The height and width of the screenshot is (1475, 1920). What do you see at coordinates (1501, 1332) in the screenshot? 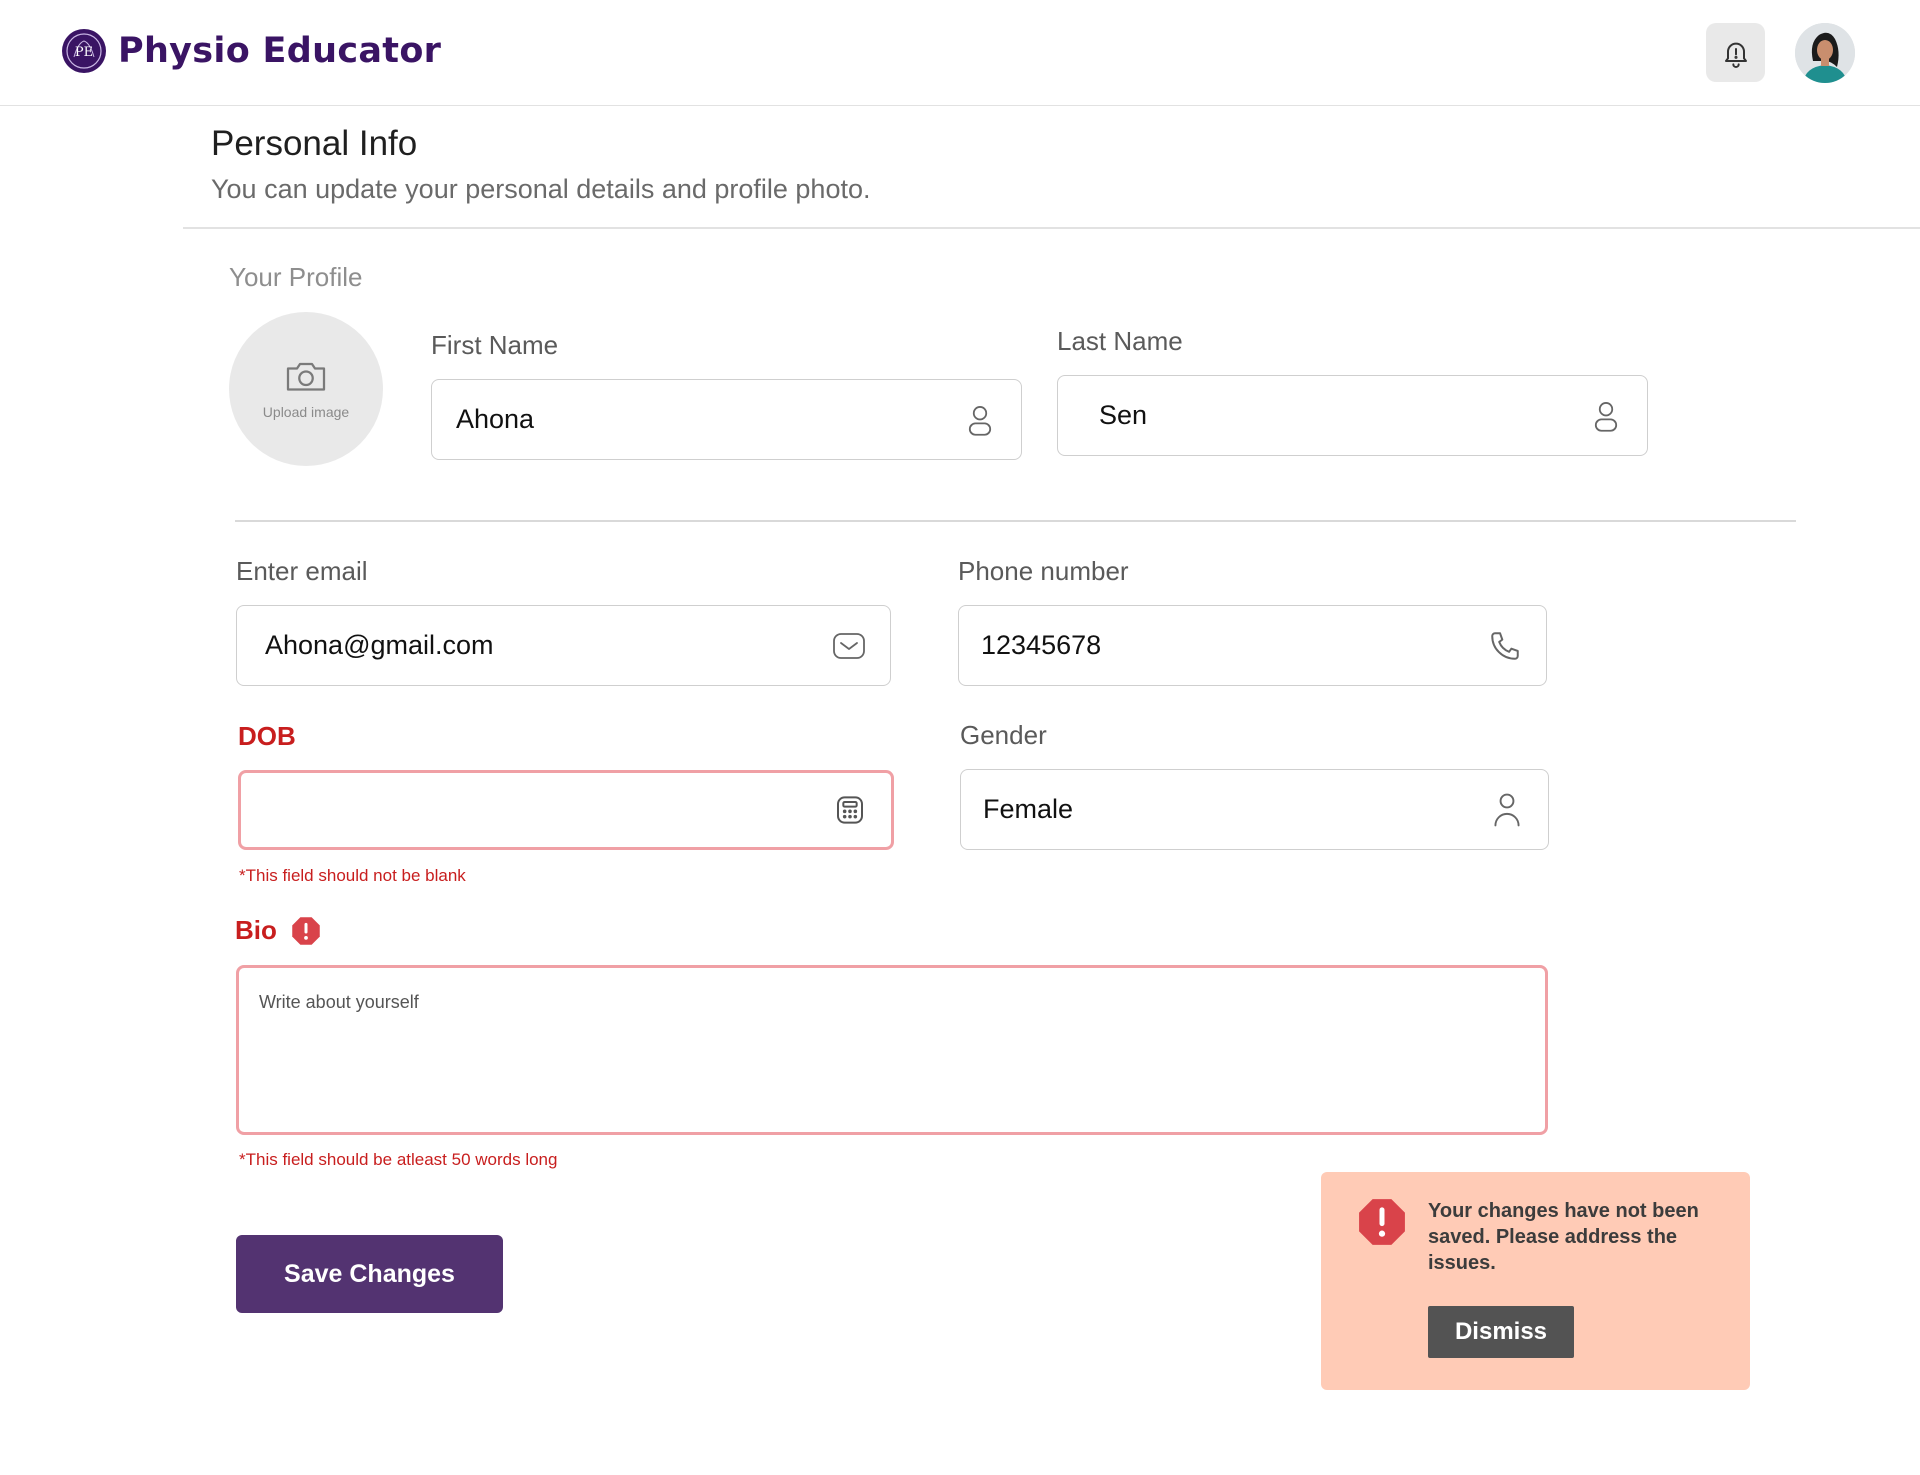
I see `dismiss-button: Dismiss` at bounding box center [1501, 1332].